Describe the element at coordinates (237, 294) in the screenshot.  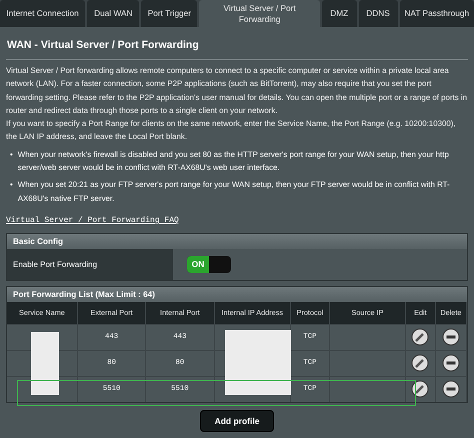
I see `section-header: Port Forwarding List (Max Limit : 64)` at that location.